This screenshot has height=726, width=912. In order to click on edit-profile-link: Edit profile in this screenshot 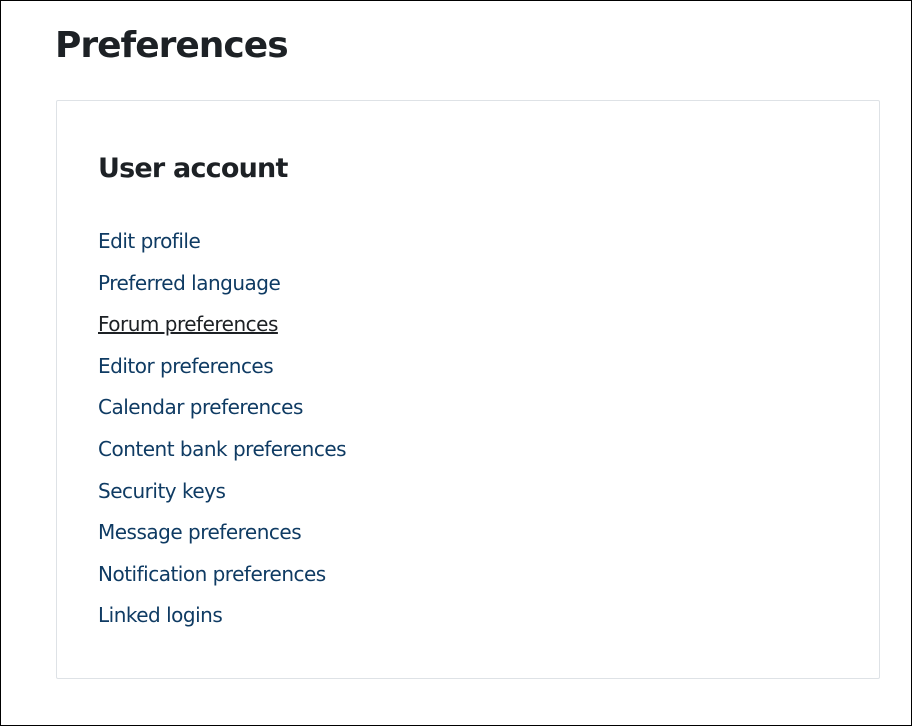, I will do `click(149, 241)`.